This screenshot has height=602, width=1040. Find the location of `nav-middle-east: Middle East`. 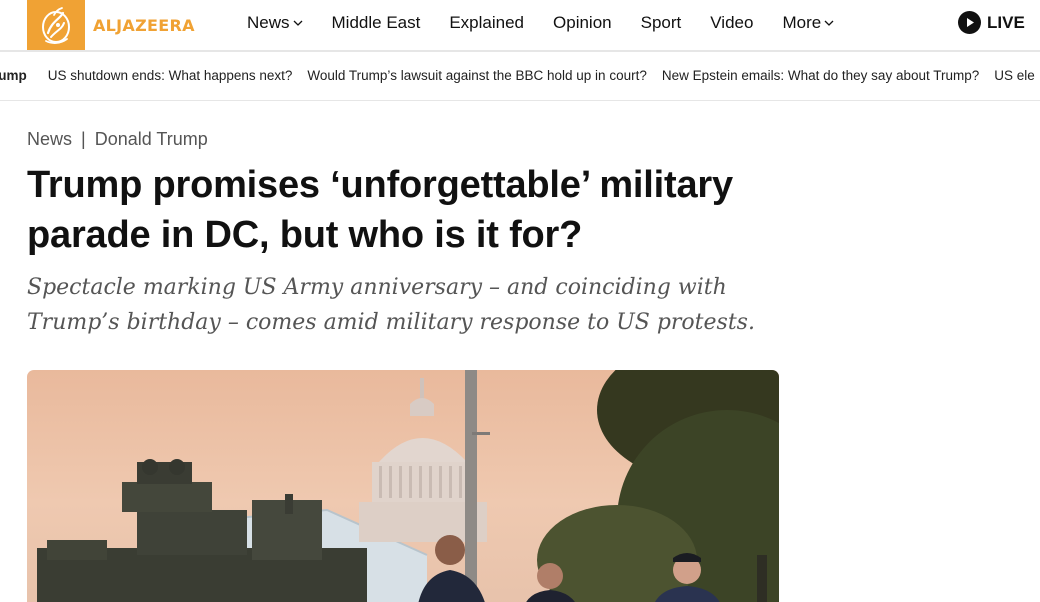

nav-middle-east: Middle East is located at coordinates (376, 23).